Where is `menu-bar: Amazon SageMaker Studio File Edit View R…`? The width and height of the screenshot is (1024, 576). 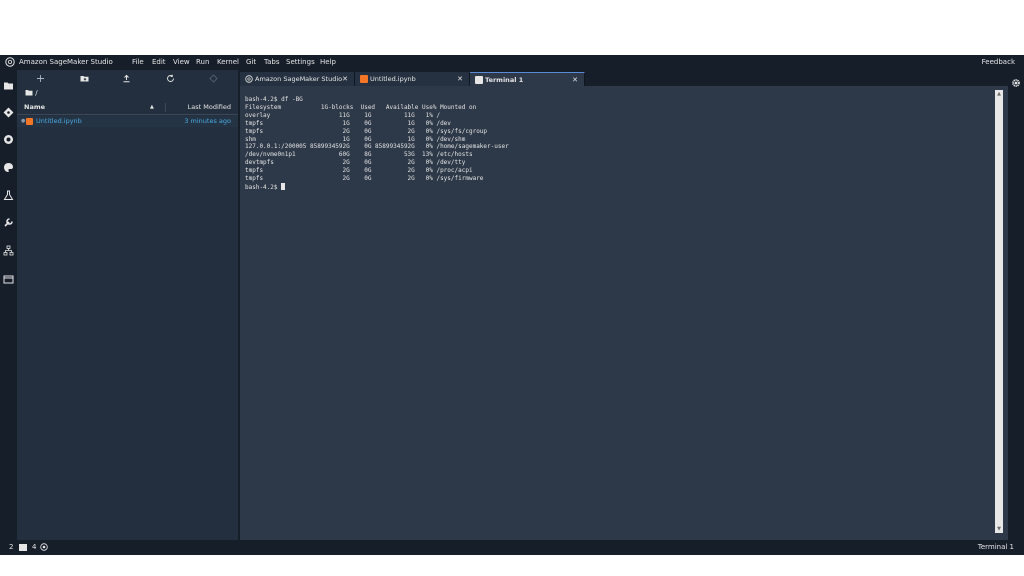
menu-bar: Amazon SageMaker Studio File Edit View R… is located at coordinates (512, 62).